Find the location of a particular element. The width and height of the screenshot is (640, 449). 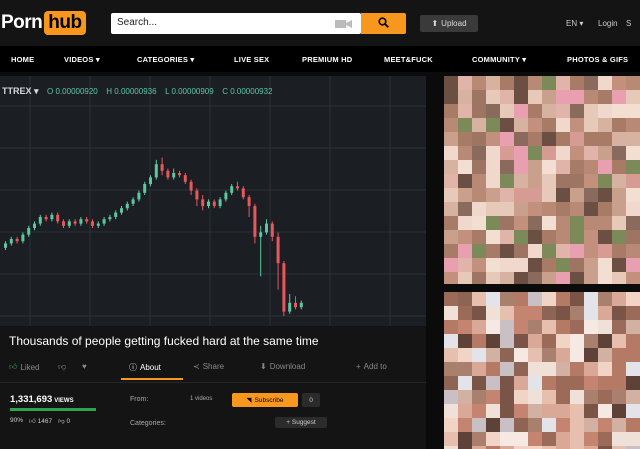

nav-meet-fuck: MEET&FUCK is located at coordinates (408, 59).